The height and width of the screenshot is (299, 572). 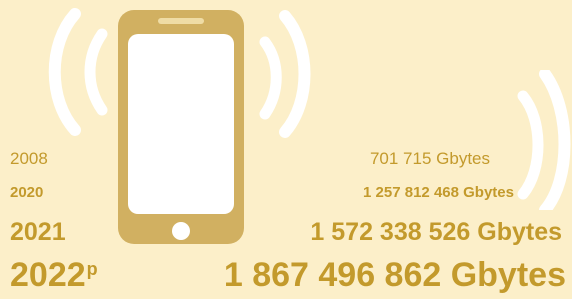 What do you see at coordinates (27, 192) in the screenshot?
I see `year-2020: 2020` at bounding box center [27, 192].